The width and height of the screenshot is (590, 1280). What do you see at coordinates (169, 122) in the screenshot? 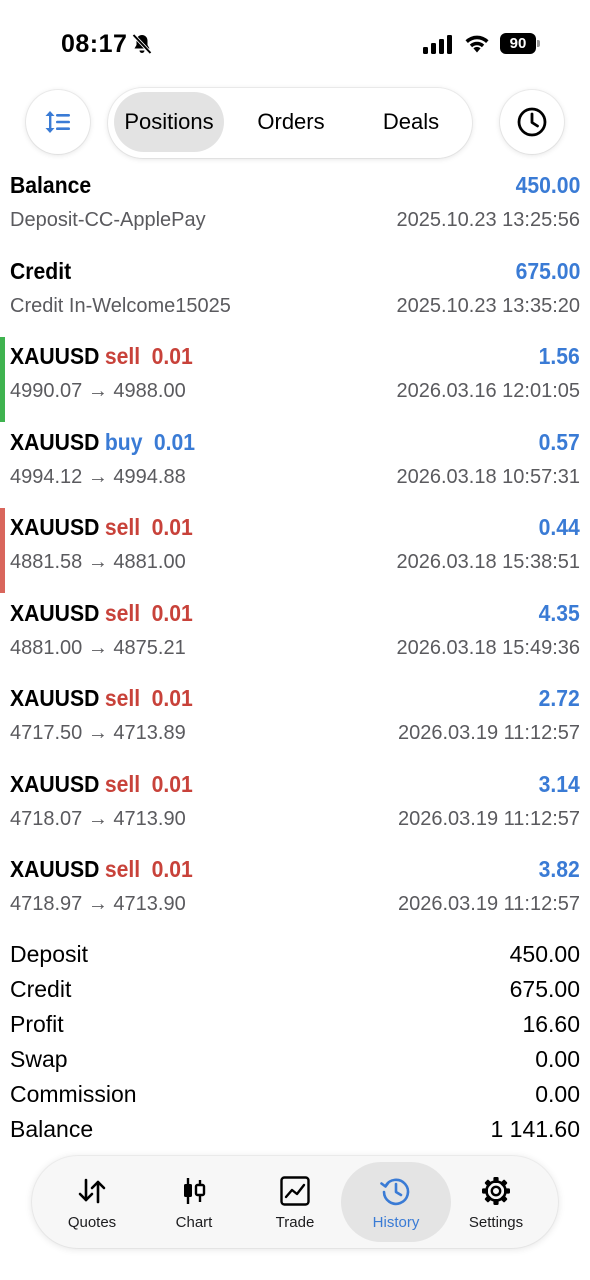
I see `tab-positions: Positions` at bounding box center [169, 122].